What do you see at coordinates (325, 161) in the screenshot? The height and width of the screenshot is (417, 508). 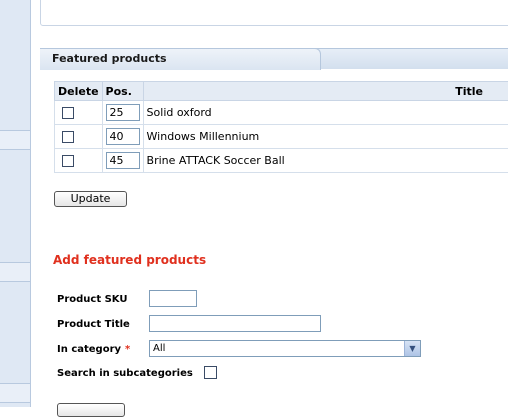 I see `title-cell: Brine ATTACK Soccer Ball` at bounding box center [325, 161].